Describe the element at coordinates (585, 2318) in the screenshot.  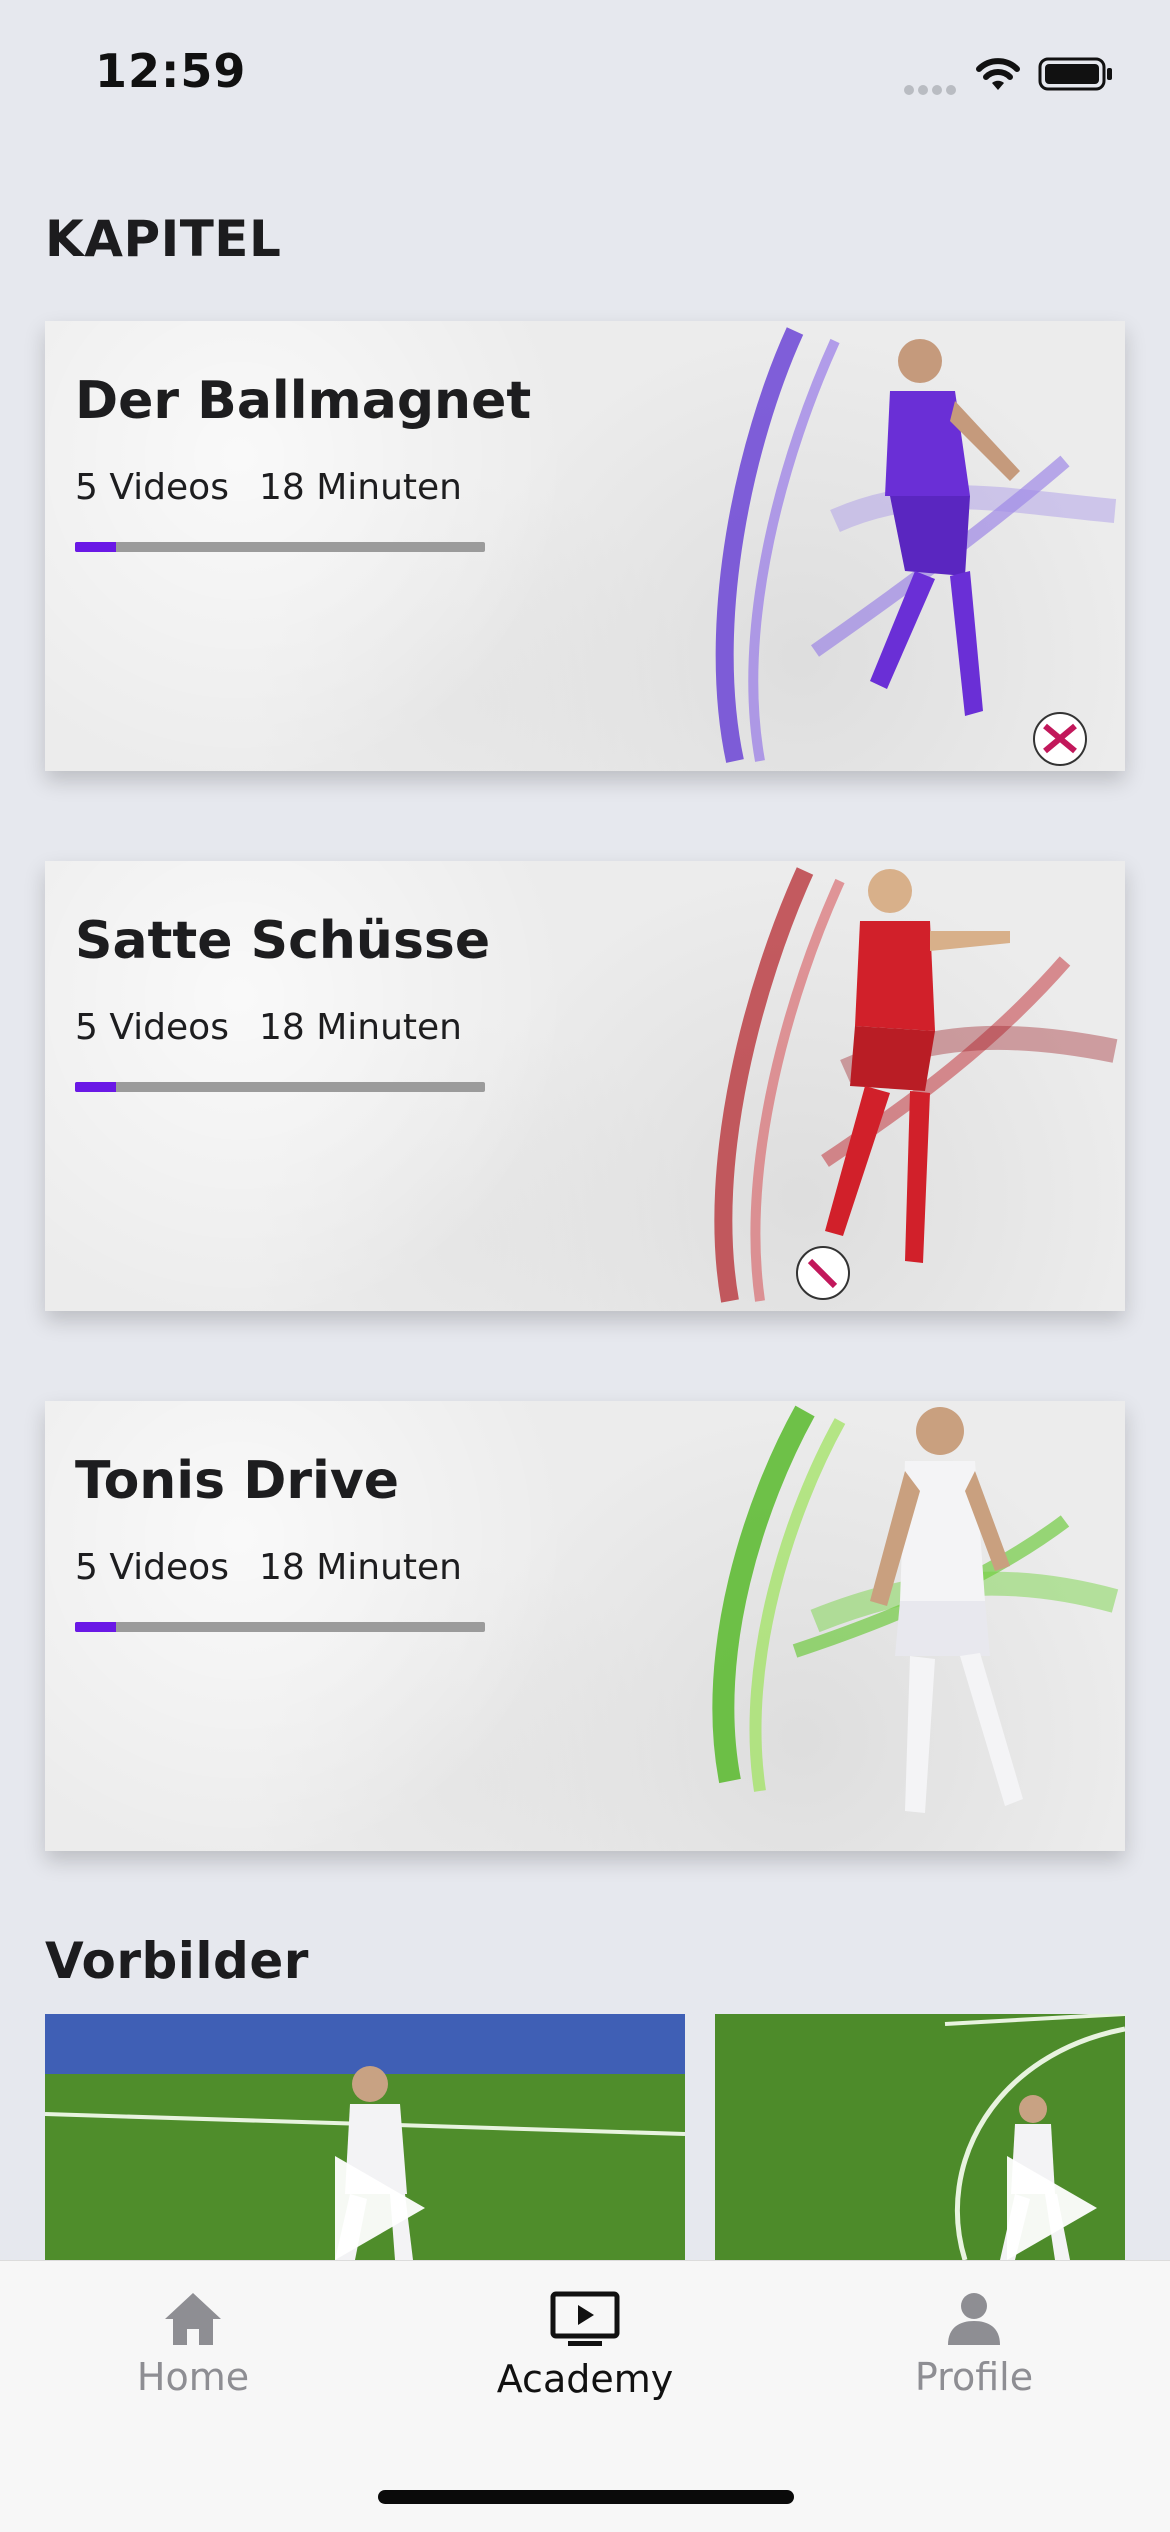
I see `tv-play-icon` at that location.